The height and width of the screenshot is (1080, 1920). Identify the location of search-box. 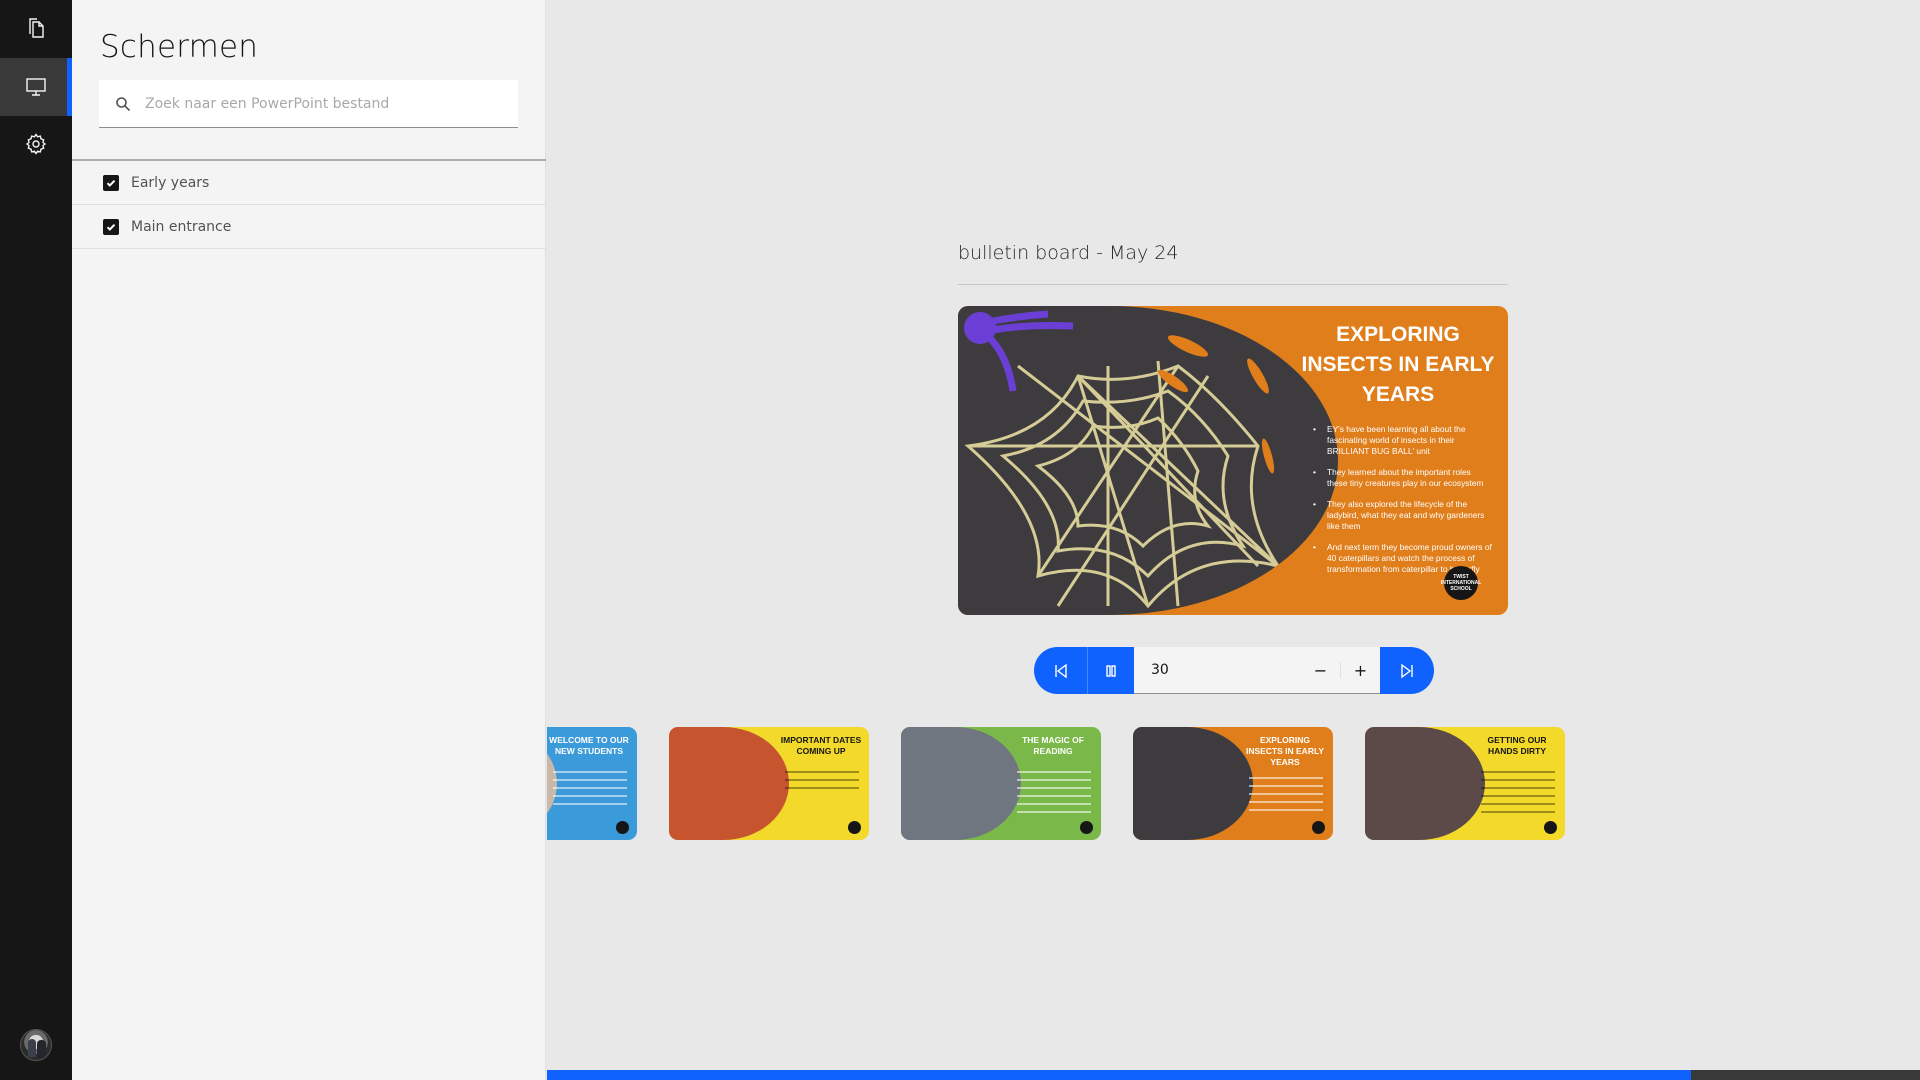
(308, 104).